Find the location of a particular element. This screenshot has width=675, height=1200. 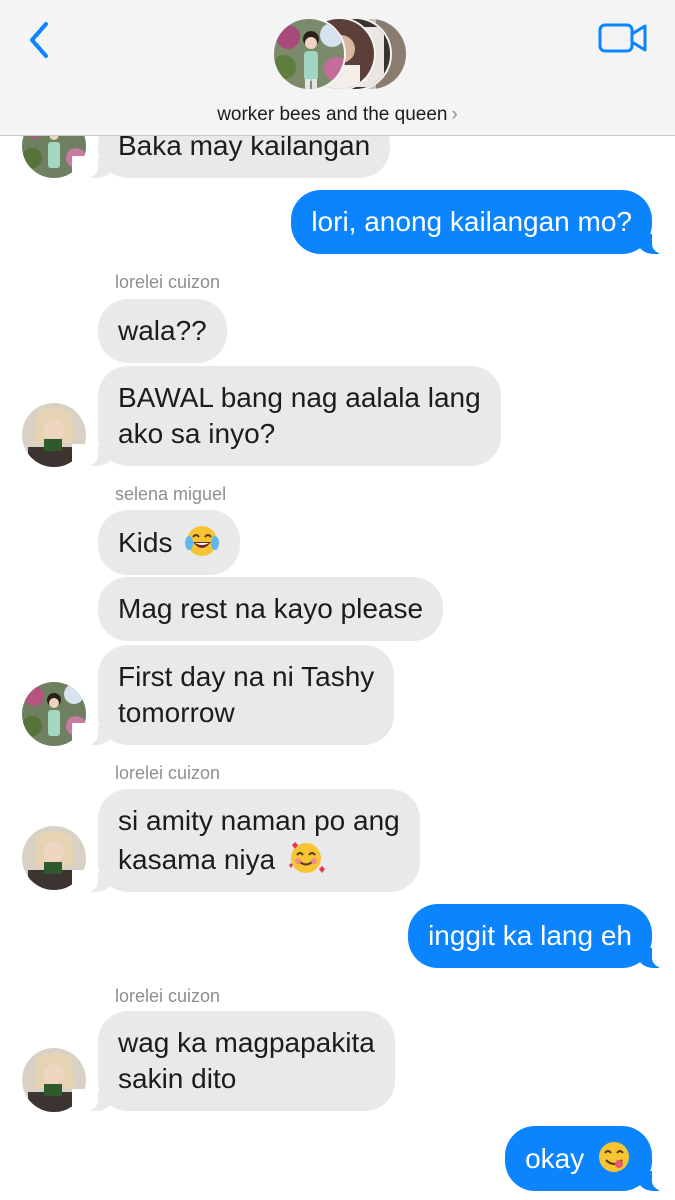

message-text-line: First day na ni Tashy is located at coordinates (246, 676).